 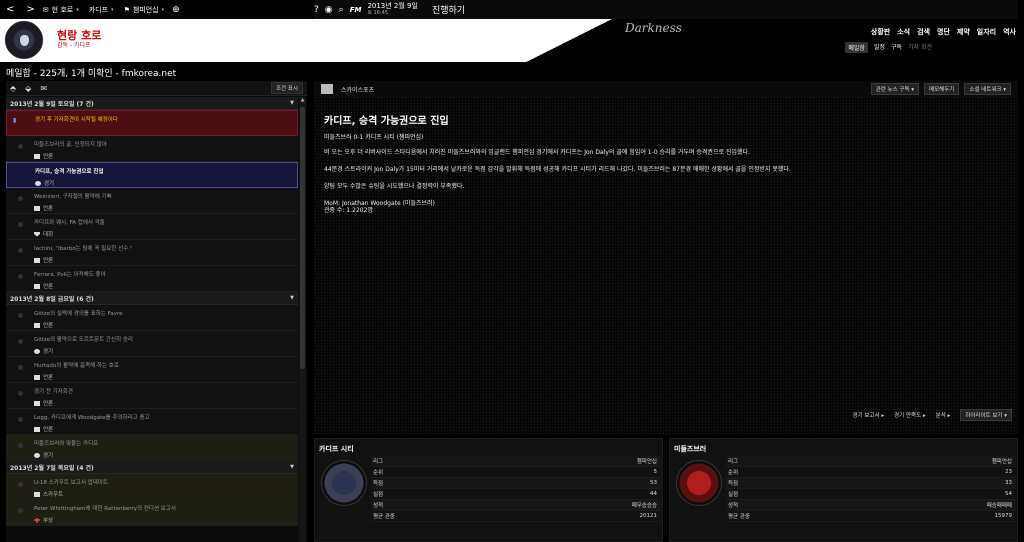 I want to click on match-report-link: 경기 보고서 ▸, so click(x=869, y=415).